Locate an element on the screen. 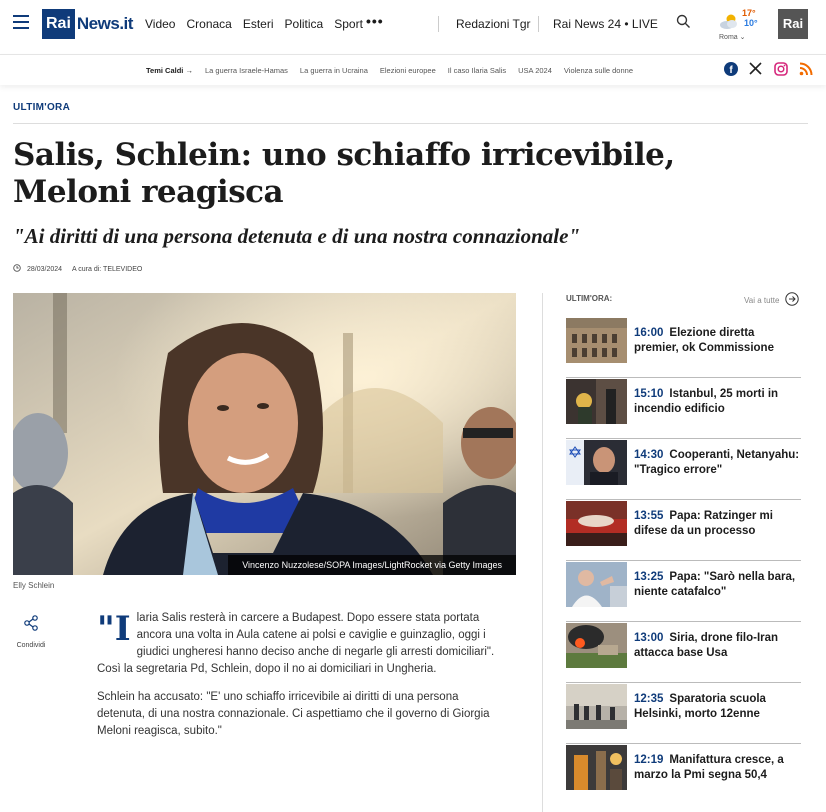  logo-news: News.it is located at coordinates (105, 23).